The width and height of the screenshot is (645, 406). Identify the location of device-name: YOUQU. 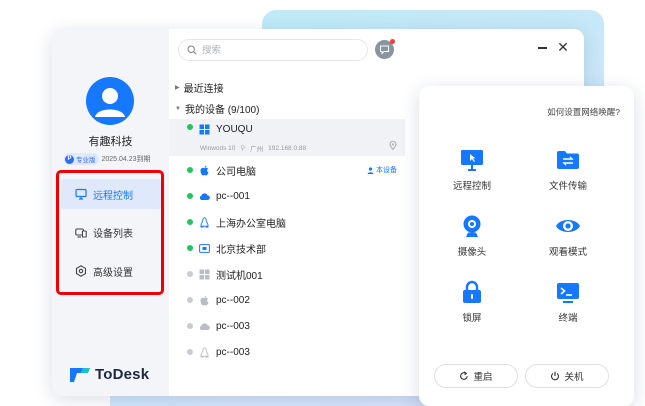
(234, 129).